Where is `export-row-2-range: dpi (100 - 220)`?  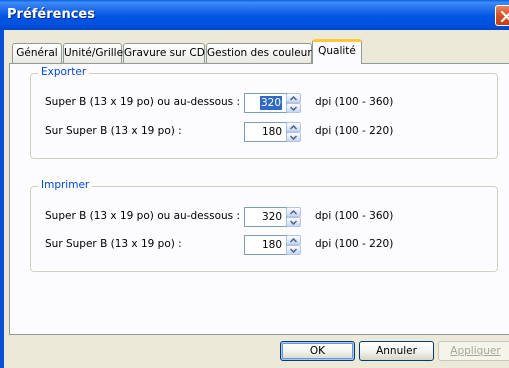 export-row-2-range: dpi (100 - 220) is located at coordinates (354, 131).